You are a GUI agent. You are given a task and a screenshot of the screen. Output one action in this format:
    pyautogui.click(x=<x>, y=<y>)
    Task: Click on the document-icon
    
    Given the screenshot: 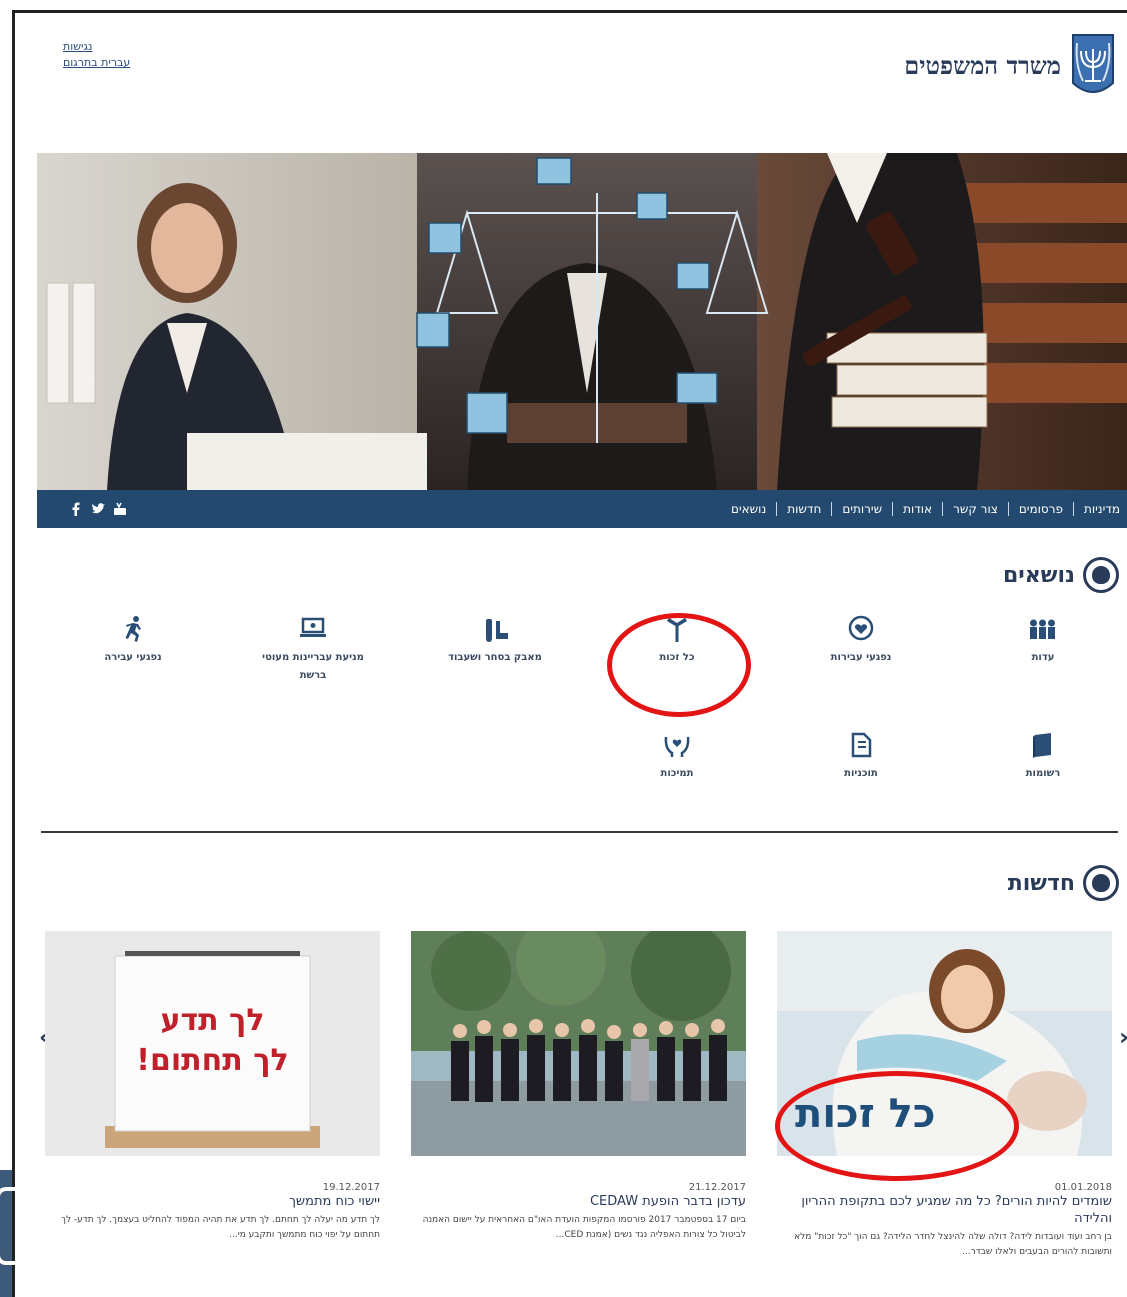 What is the action you would take?
    pyautogui.click(x=861, y=748)
    